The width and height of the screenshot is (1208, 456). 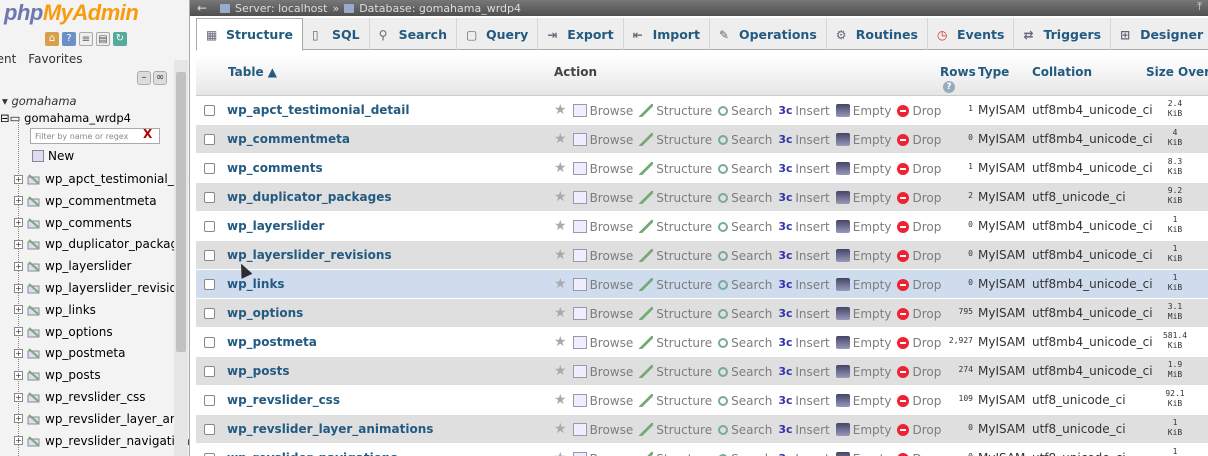 What do you see at coordinates (281, 8) in the screenshot?
I see `breadcrumb-server: Server: localhost` at bounding box center [281, 8].